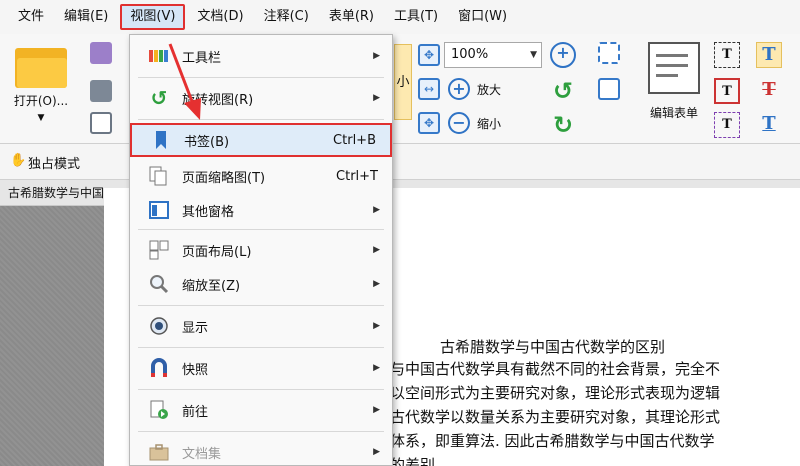 The image size is (800, 466). What do you see at coordinates (211, 286) in the screenshot?
I see `menu-item-label: 缩放至(Z)` at bounding box center [211, 286].